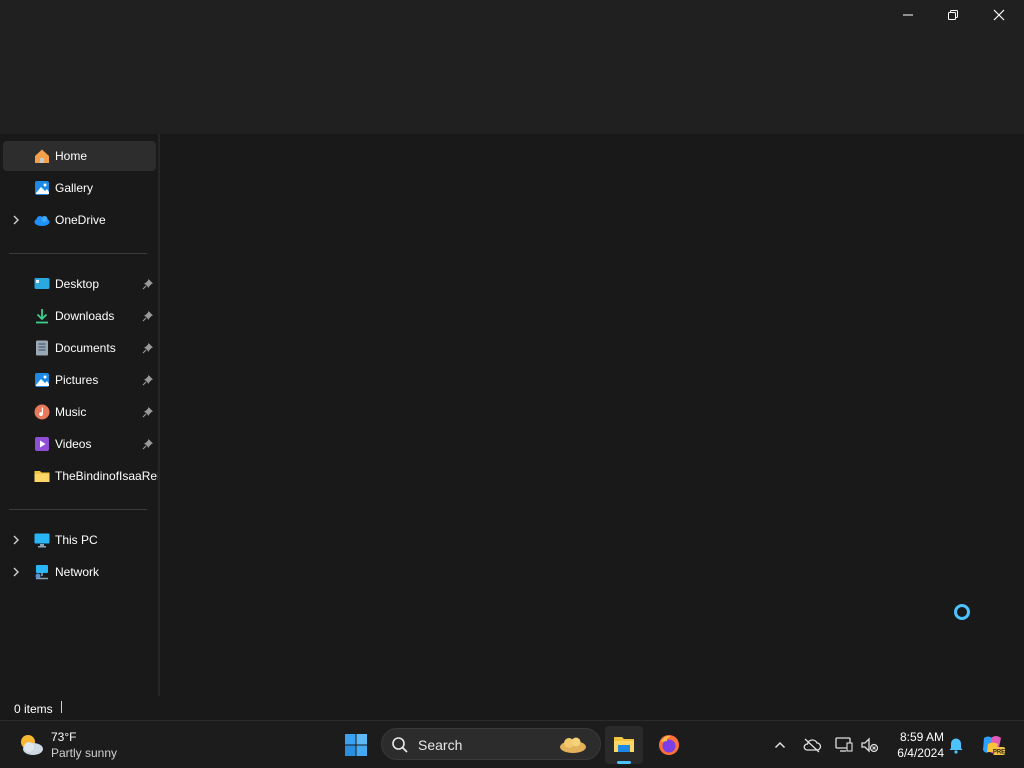 Image resolution: width=1024 pixels, height=768 pixels. What do you see at coordinates (31, 746) in the screenshot?
I see `partly-sunny-icon` at bounding box center [31, 746].